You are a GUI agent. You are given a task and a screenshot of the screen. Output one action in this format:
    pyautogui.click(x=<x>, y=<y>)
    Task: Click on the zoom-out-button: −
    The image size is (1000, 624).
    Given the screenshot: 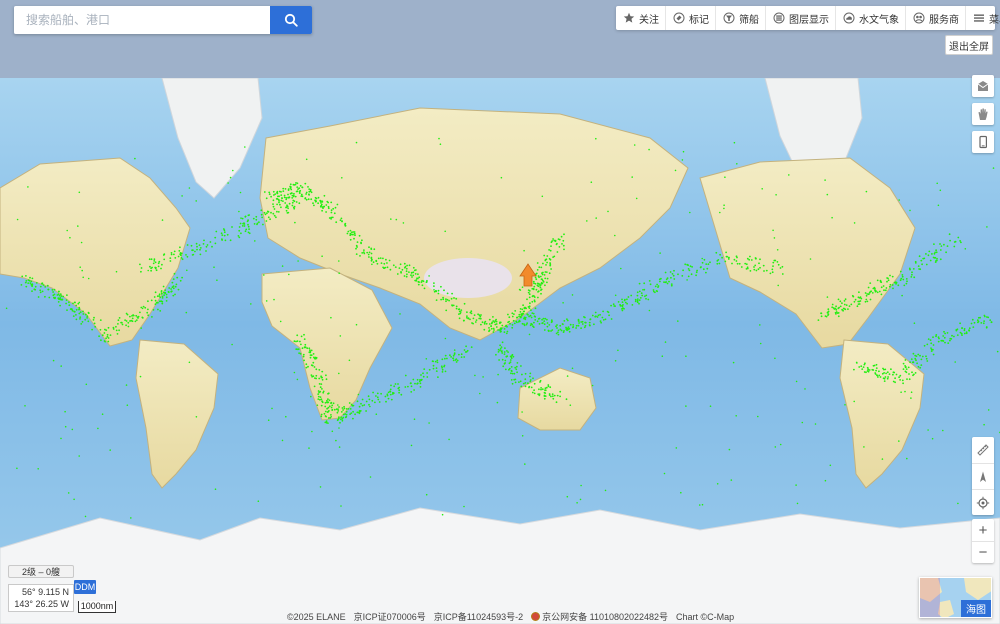 What is the action you would take?
    pyautogui.click(x=983, y=552)
    